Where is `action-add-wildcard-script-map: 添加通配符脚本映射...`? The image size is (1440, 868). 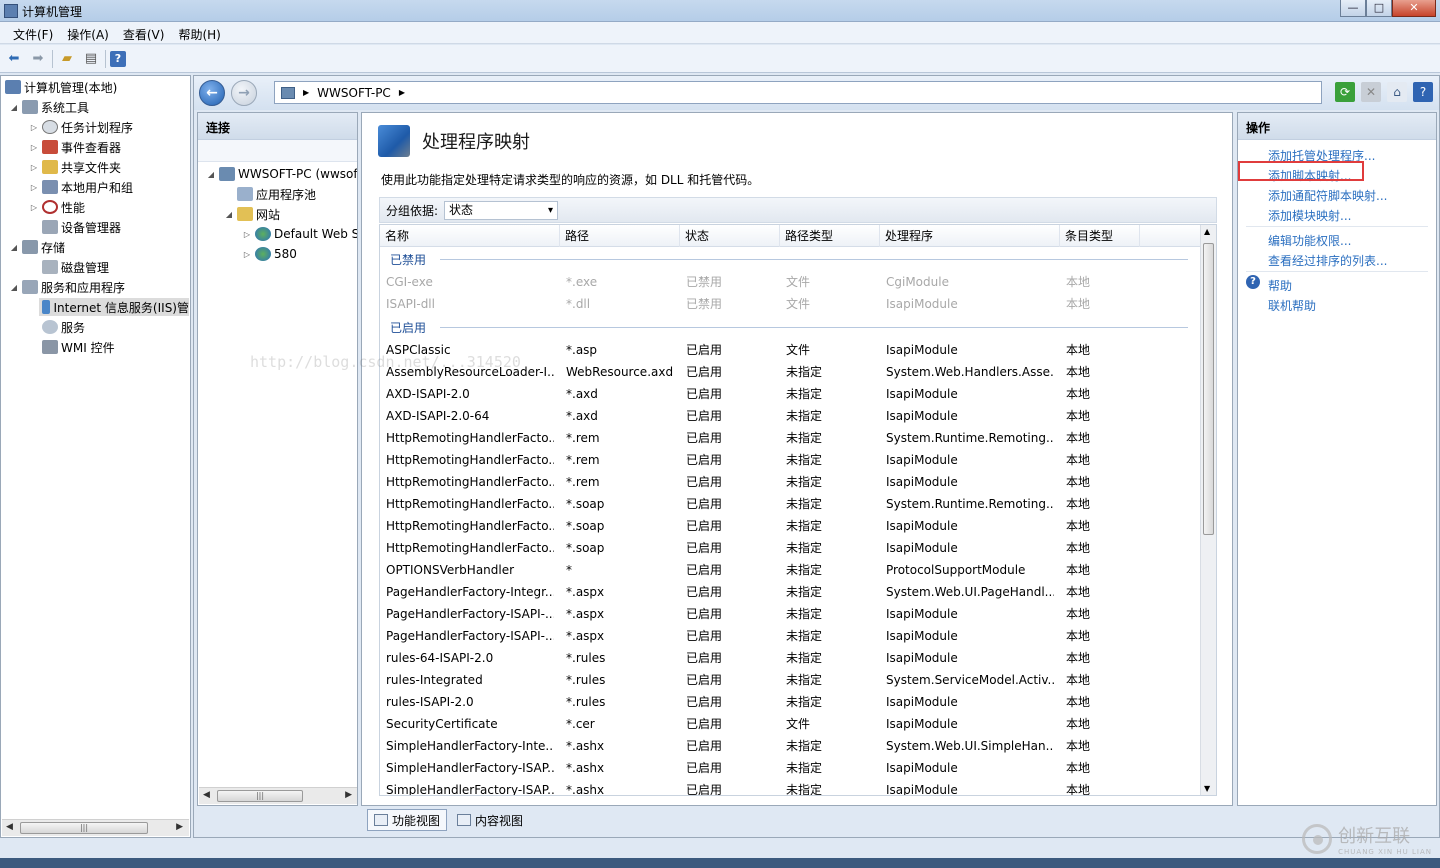 action-add-wildcard-script-map: 添加通配符脚本映射... is located at coordinates (1327, 195).